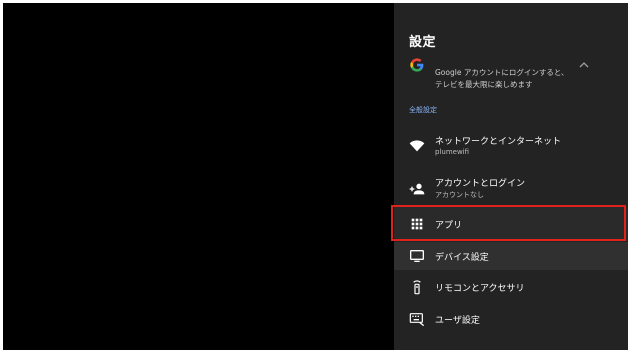 The width and height of the screenshot is (630, 353). What do you see at coordinates (459, 195) in the screenshot?
I see `menu-item-account-subtitle: アカウントなし` at bounding box center [459, 195].